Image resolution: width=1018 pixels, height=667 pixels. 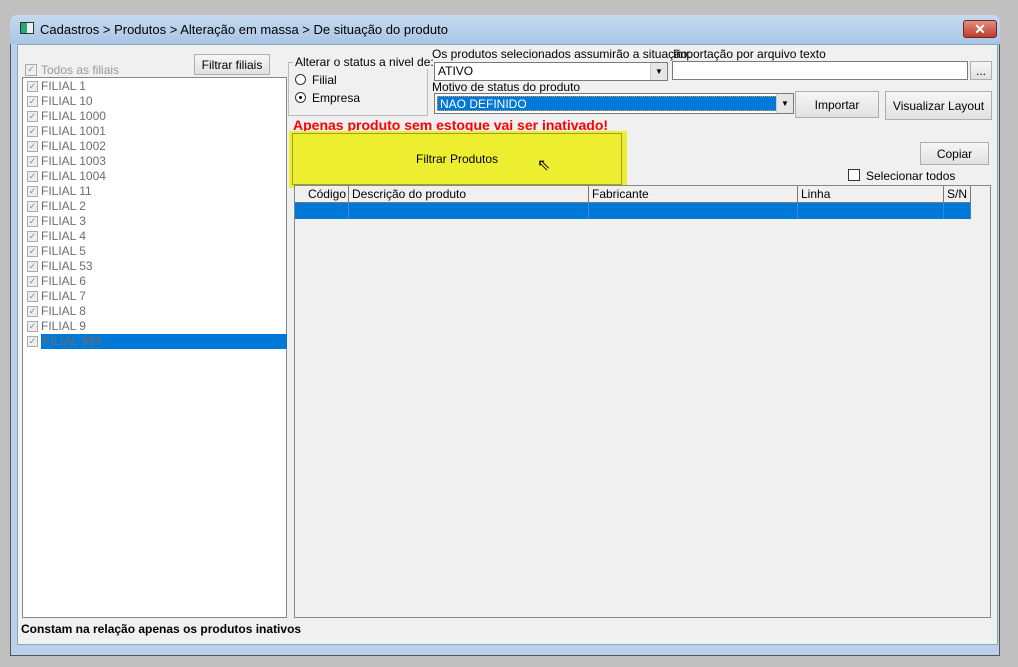 I want to click on branch-label: FILIAL 6, so click(x=63, y=281).